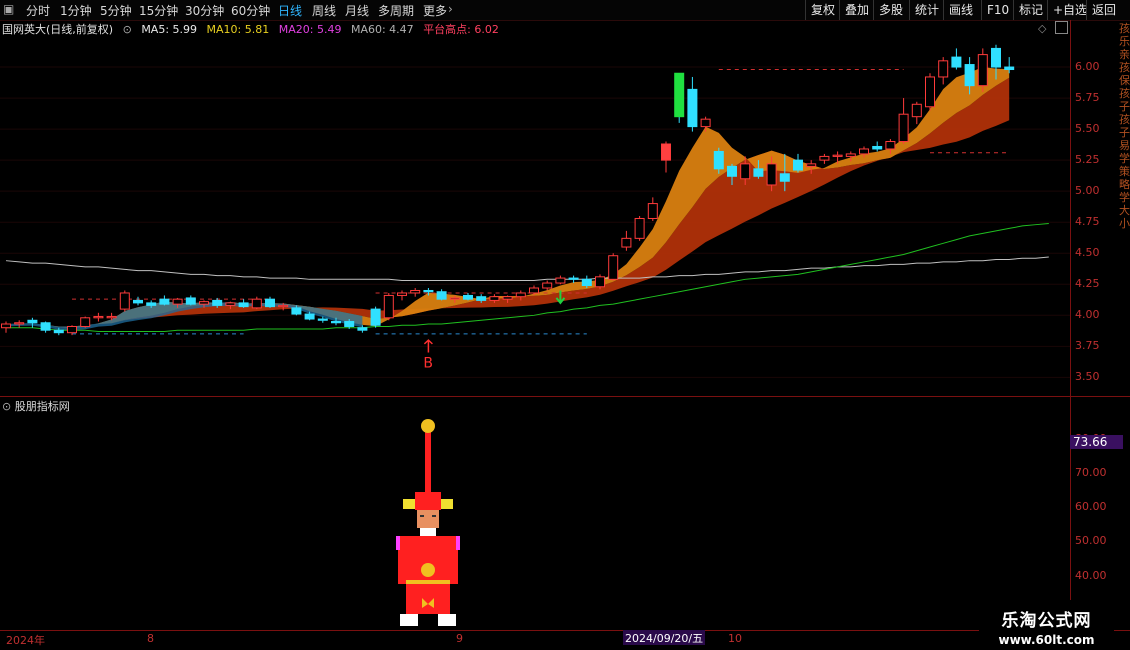  I want to click on stats-button: 统计, so click(926, 10).